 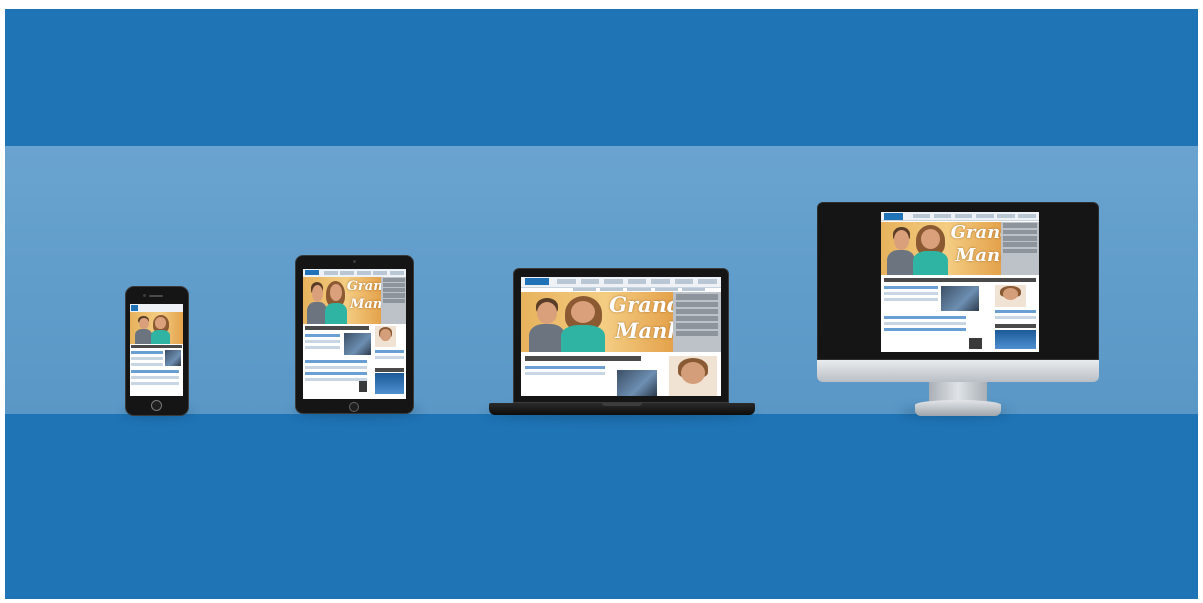 I want to click on tablet-screen: Grandes Manhãs, so click(x=354, y=334).